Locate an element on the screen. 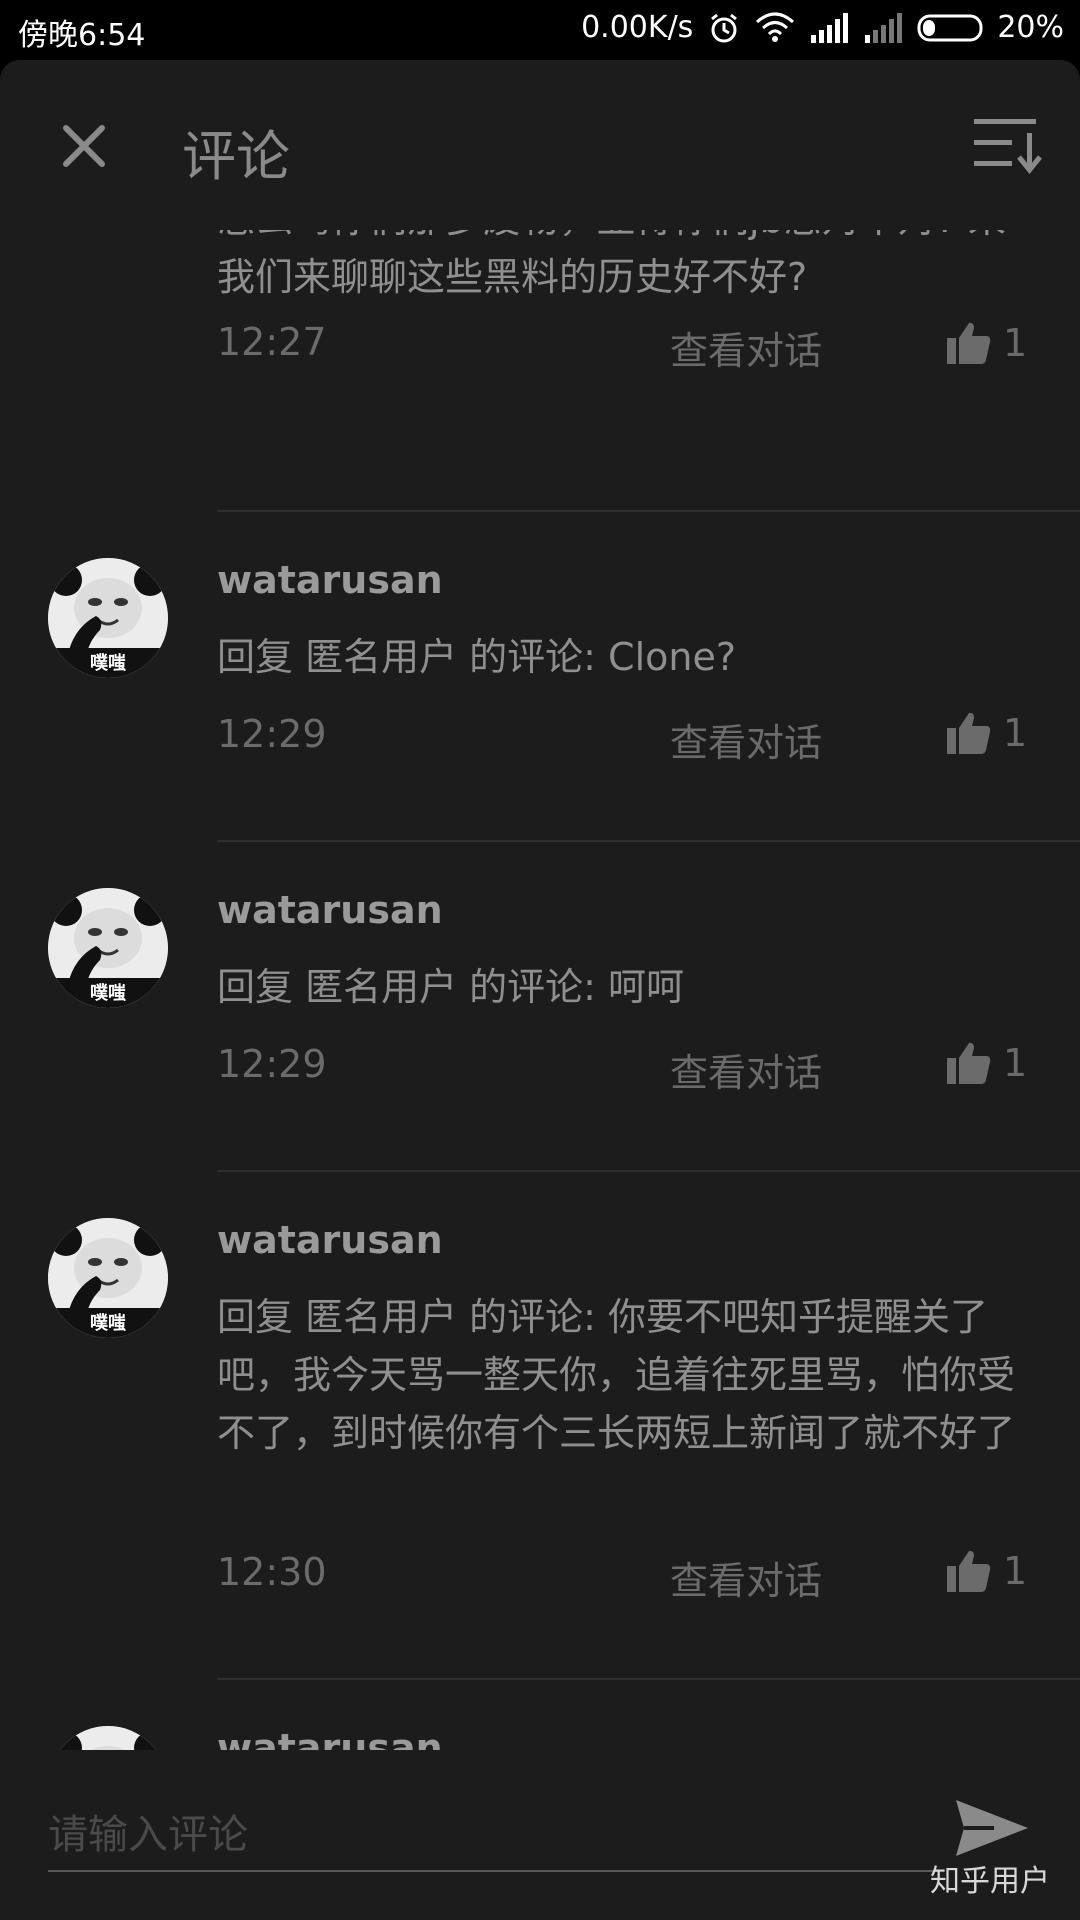 This screenshot has width=1080, height=1920. header: 评论 is located at coordinates (540, 145).